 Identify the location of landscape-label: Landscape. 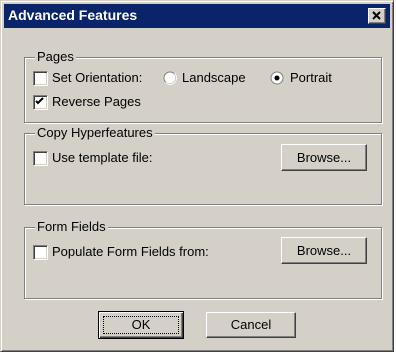
(214, 77).